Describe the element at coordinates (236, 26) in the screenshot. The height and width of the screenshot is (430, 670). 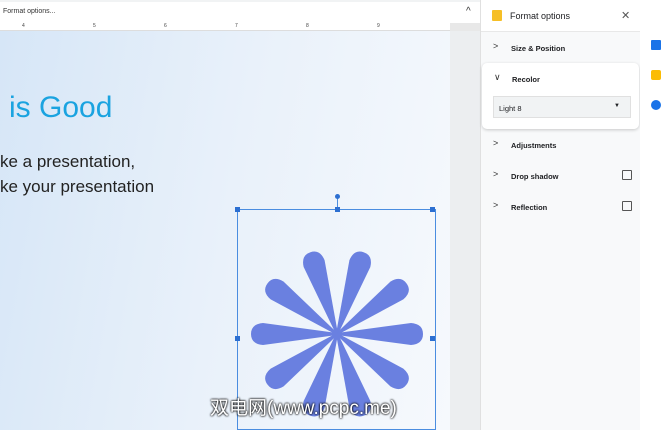
I see `ruler-number: 7` at that location.